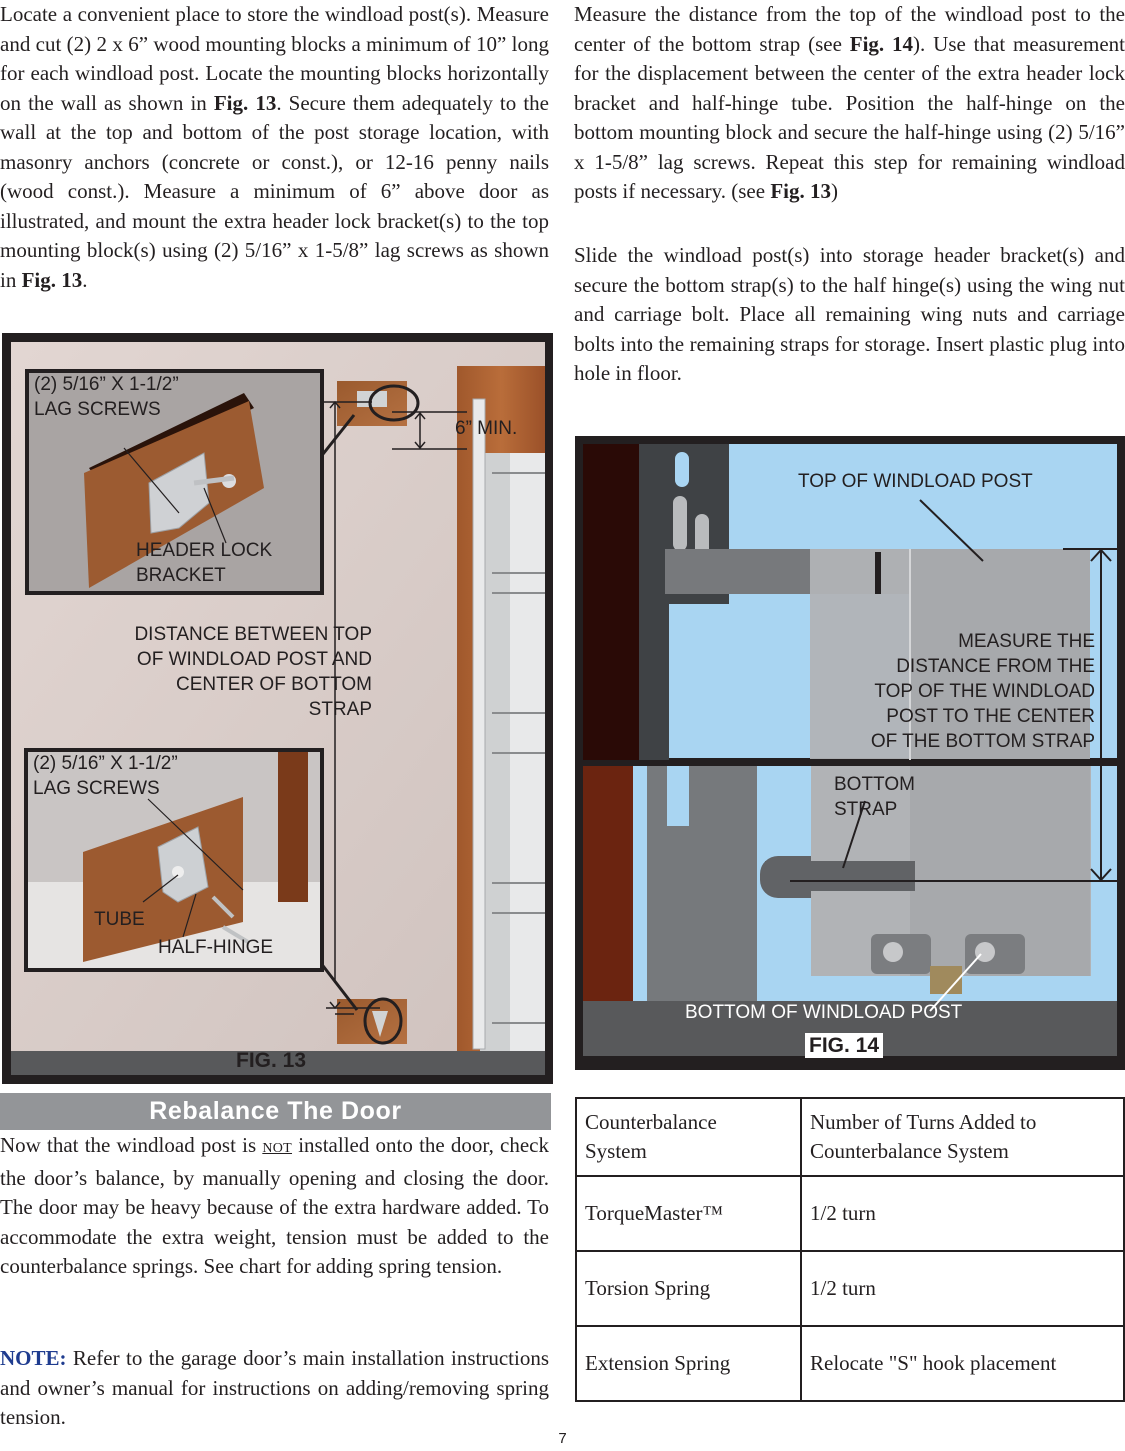 The image size is (1125, 1451). Describe the element at coordinates (277, 1148) in the screenshot. I see `not-emphasis: NOT` at that location.